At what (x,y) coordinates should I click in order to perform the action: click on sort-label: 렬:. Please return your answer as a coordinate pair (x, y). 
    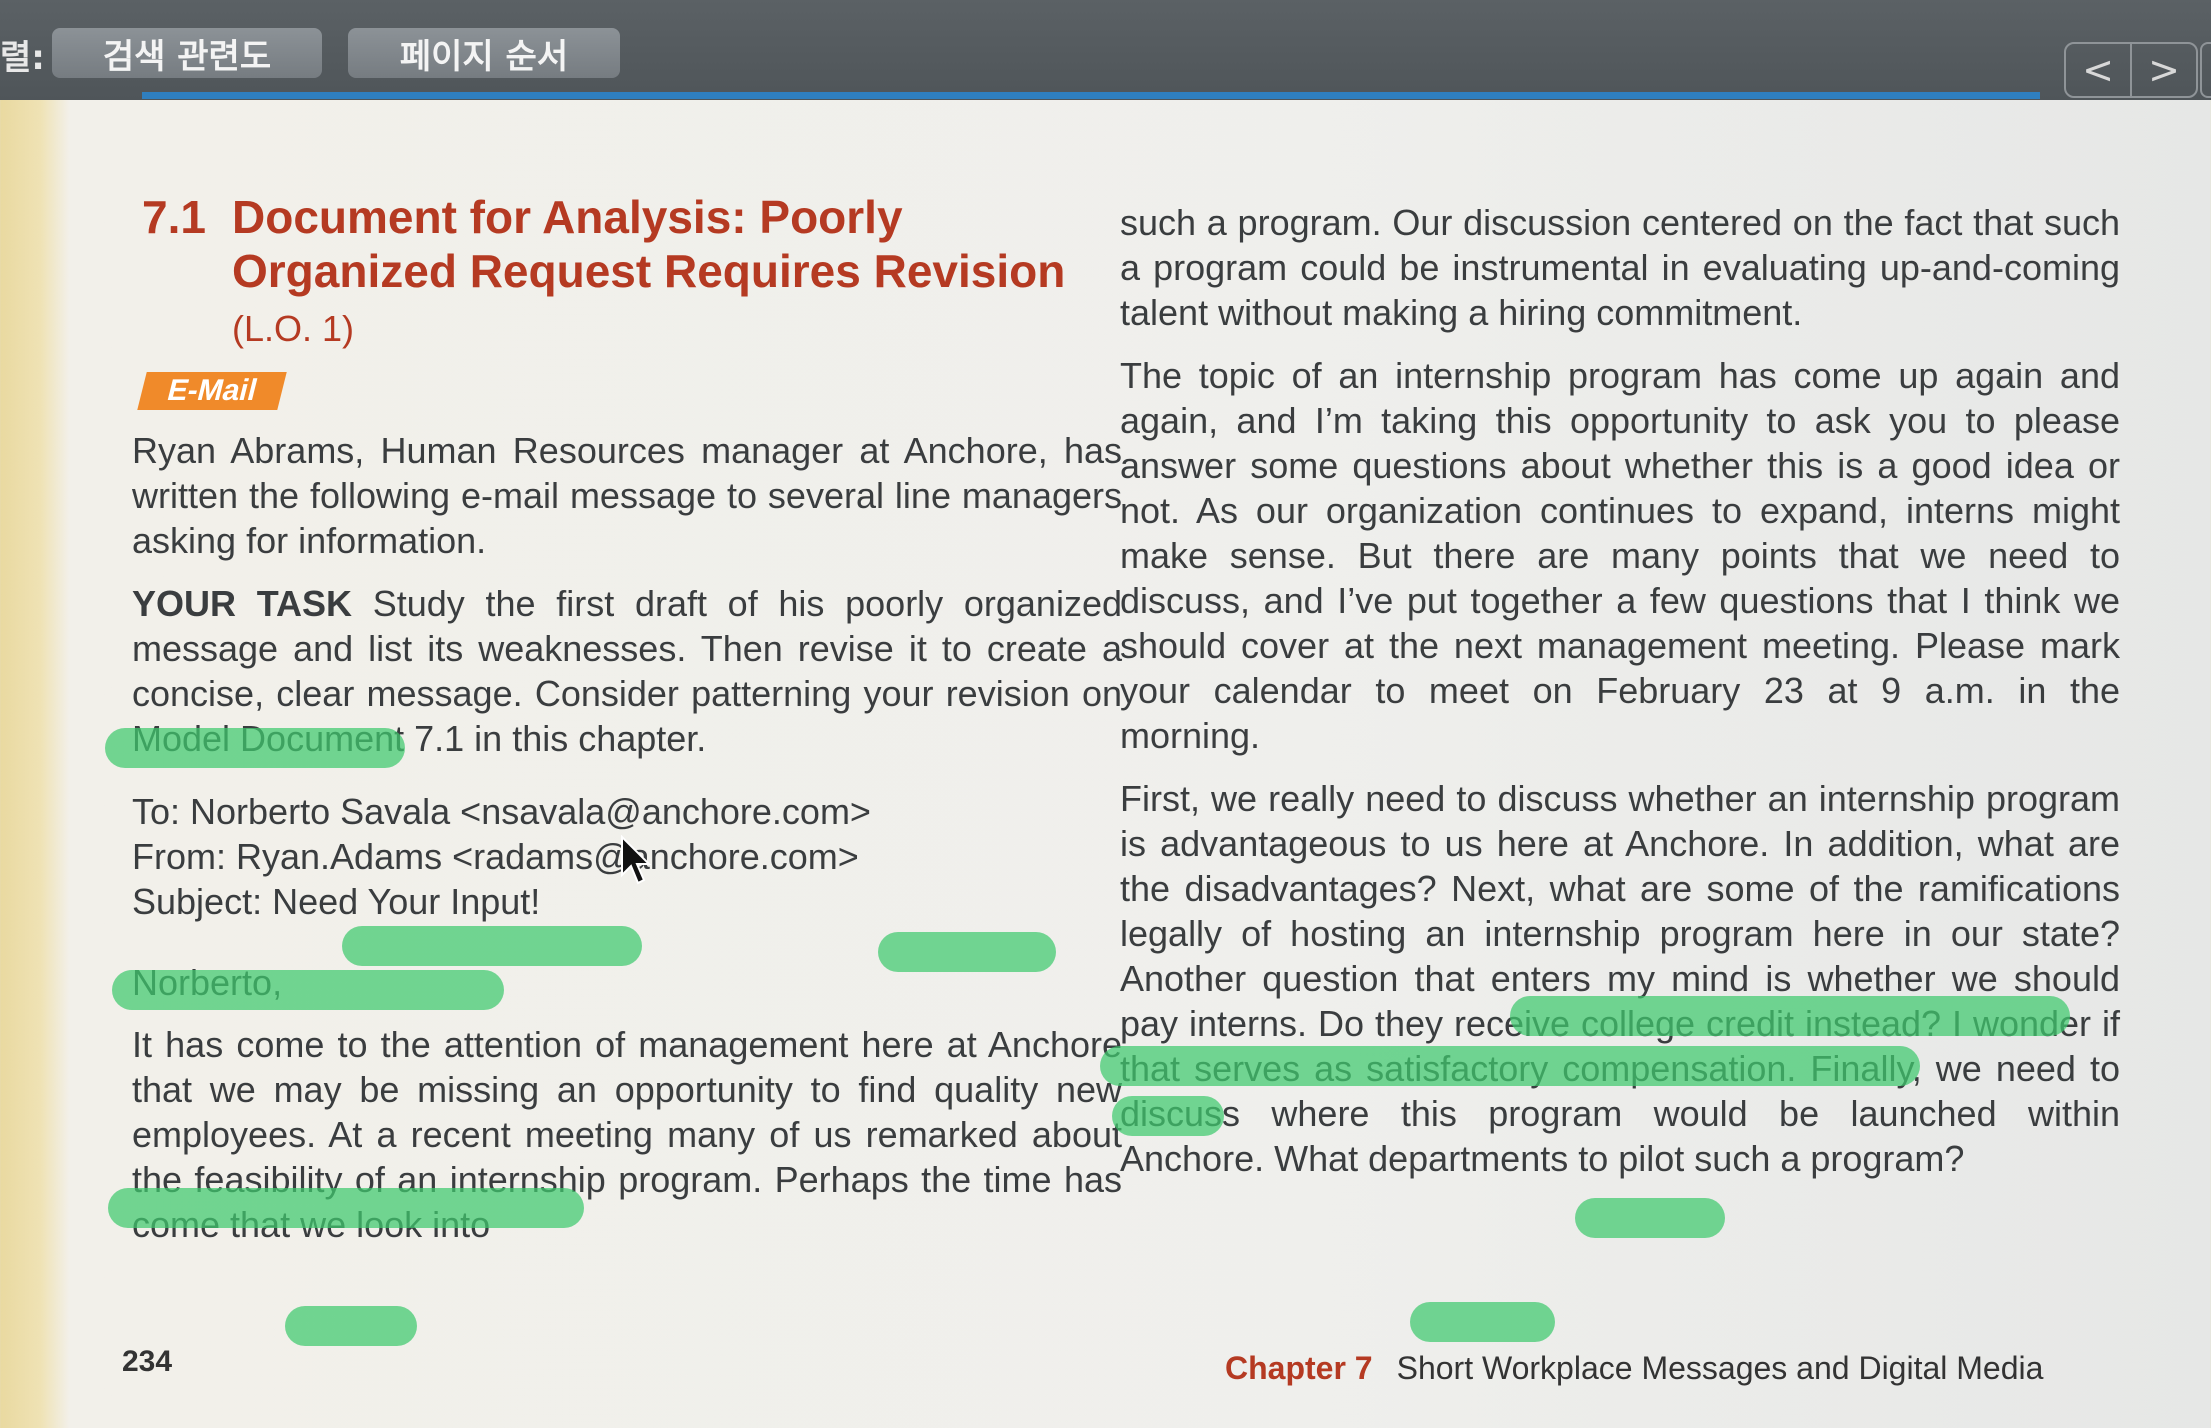
    Looking at the image, I should click on (22, 58).